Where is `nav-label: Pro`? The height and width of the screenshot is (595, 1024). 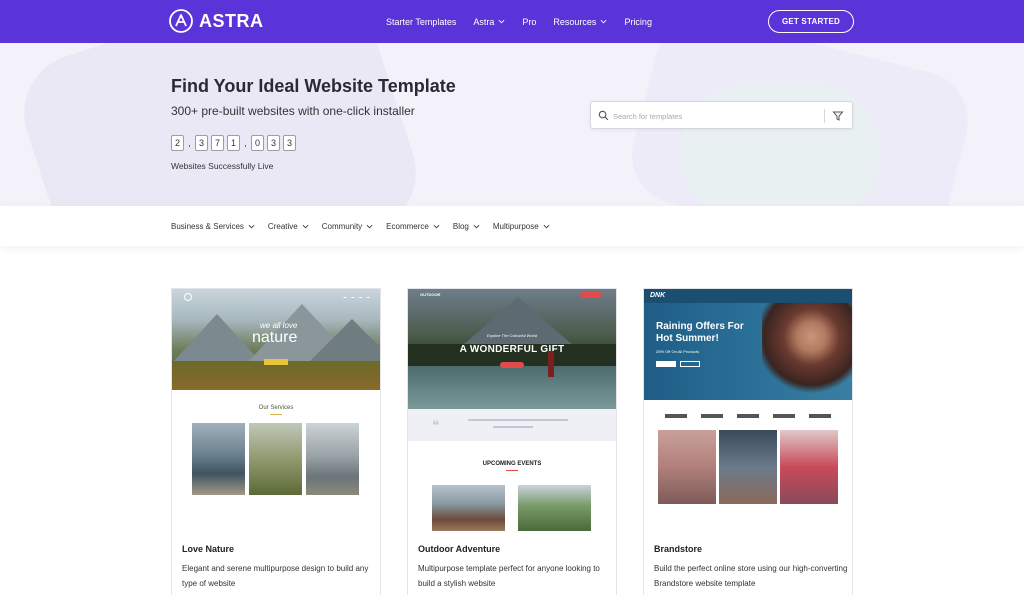 nav-label: Pro is located at coordinates (529, 21).